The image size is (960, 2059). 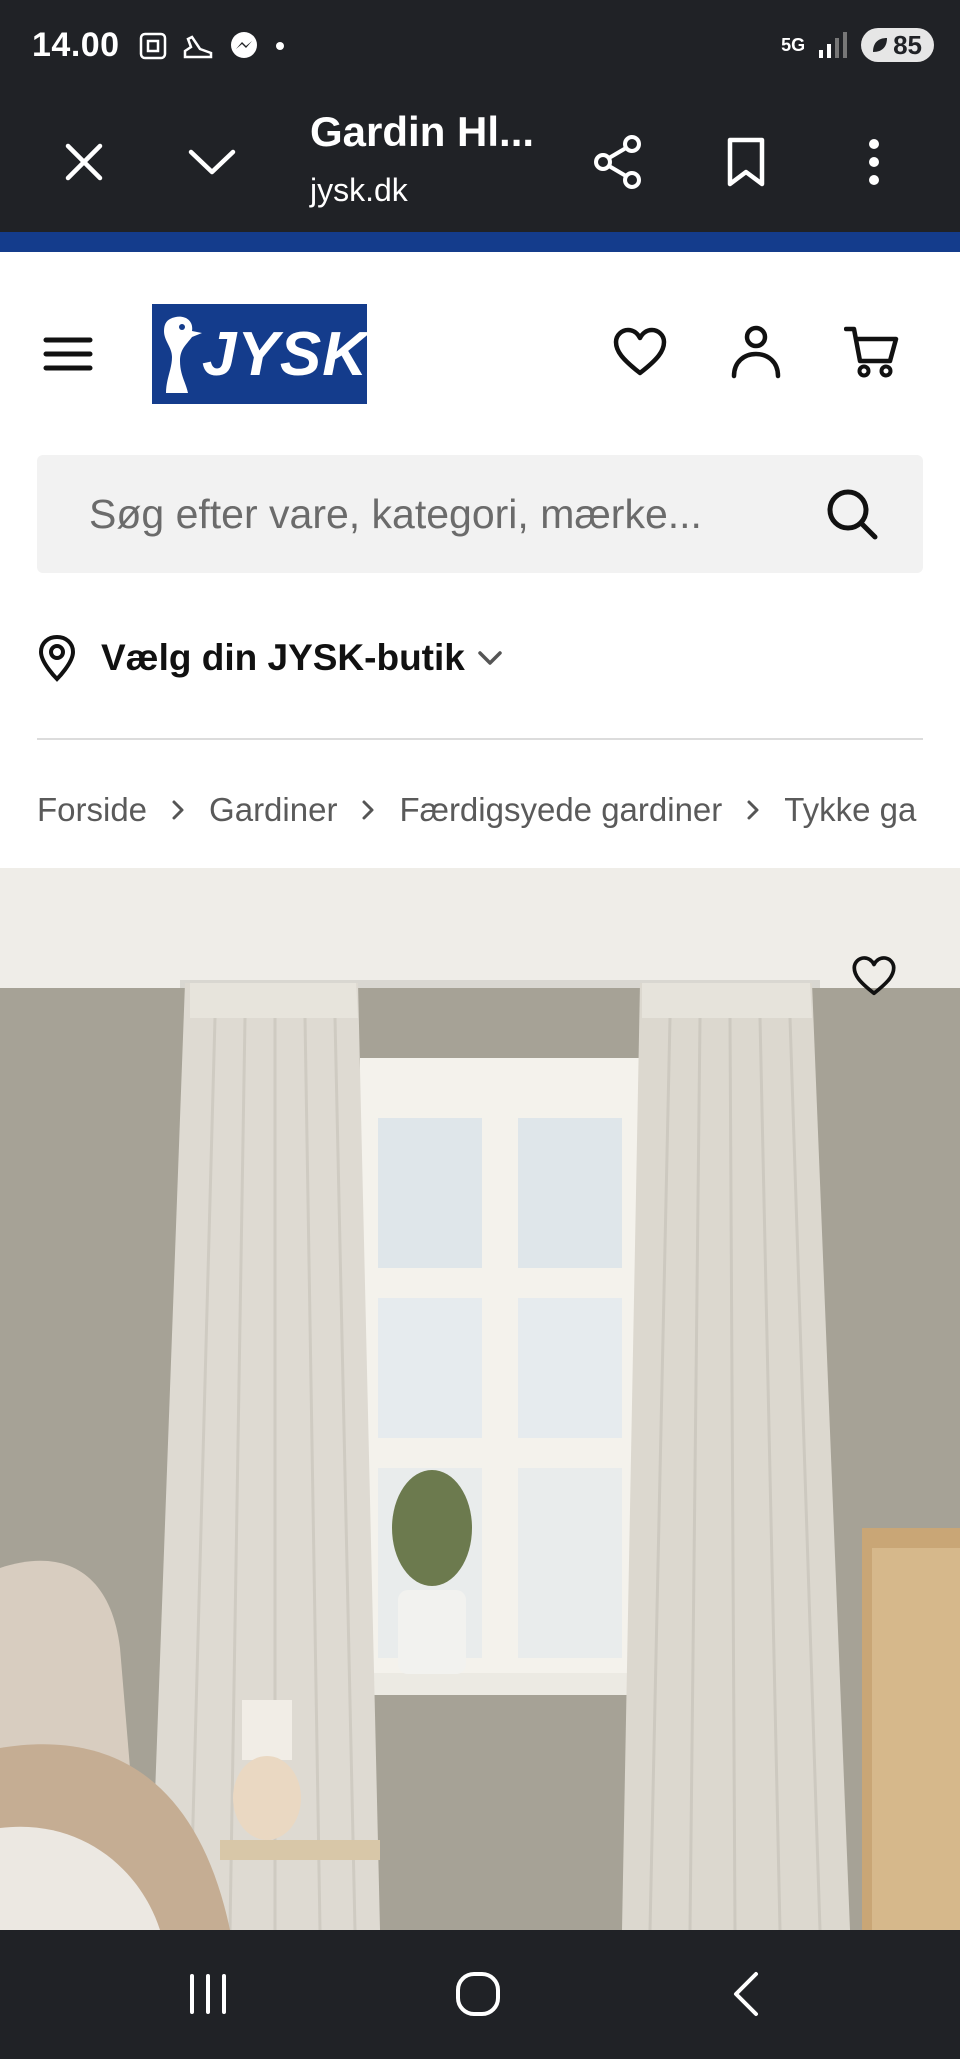 I want to click on system-icons: 5G 85, so click(x=857, y=45).